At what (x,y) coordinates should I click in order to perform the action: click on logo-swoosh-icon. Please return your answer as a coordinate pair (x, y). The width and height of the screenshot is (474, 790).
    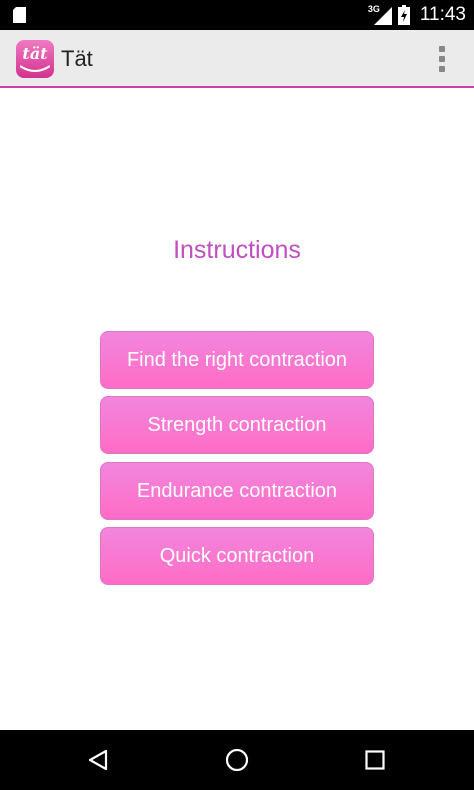
    Looking at the image, I should click on (35, 68).